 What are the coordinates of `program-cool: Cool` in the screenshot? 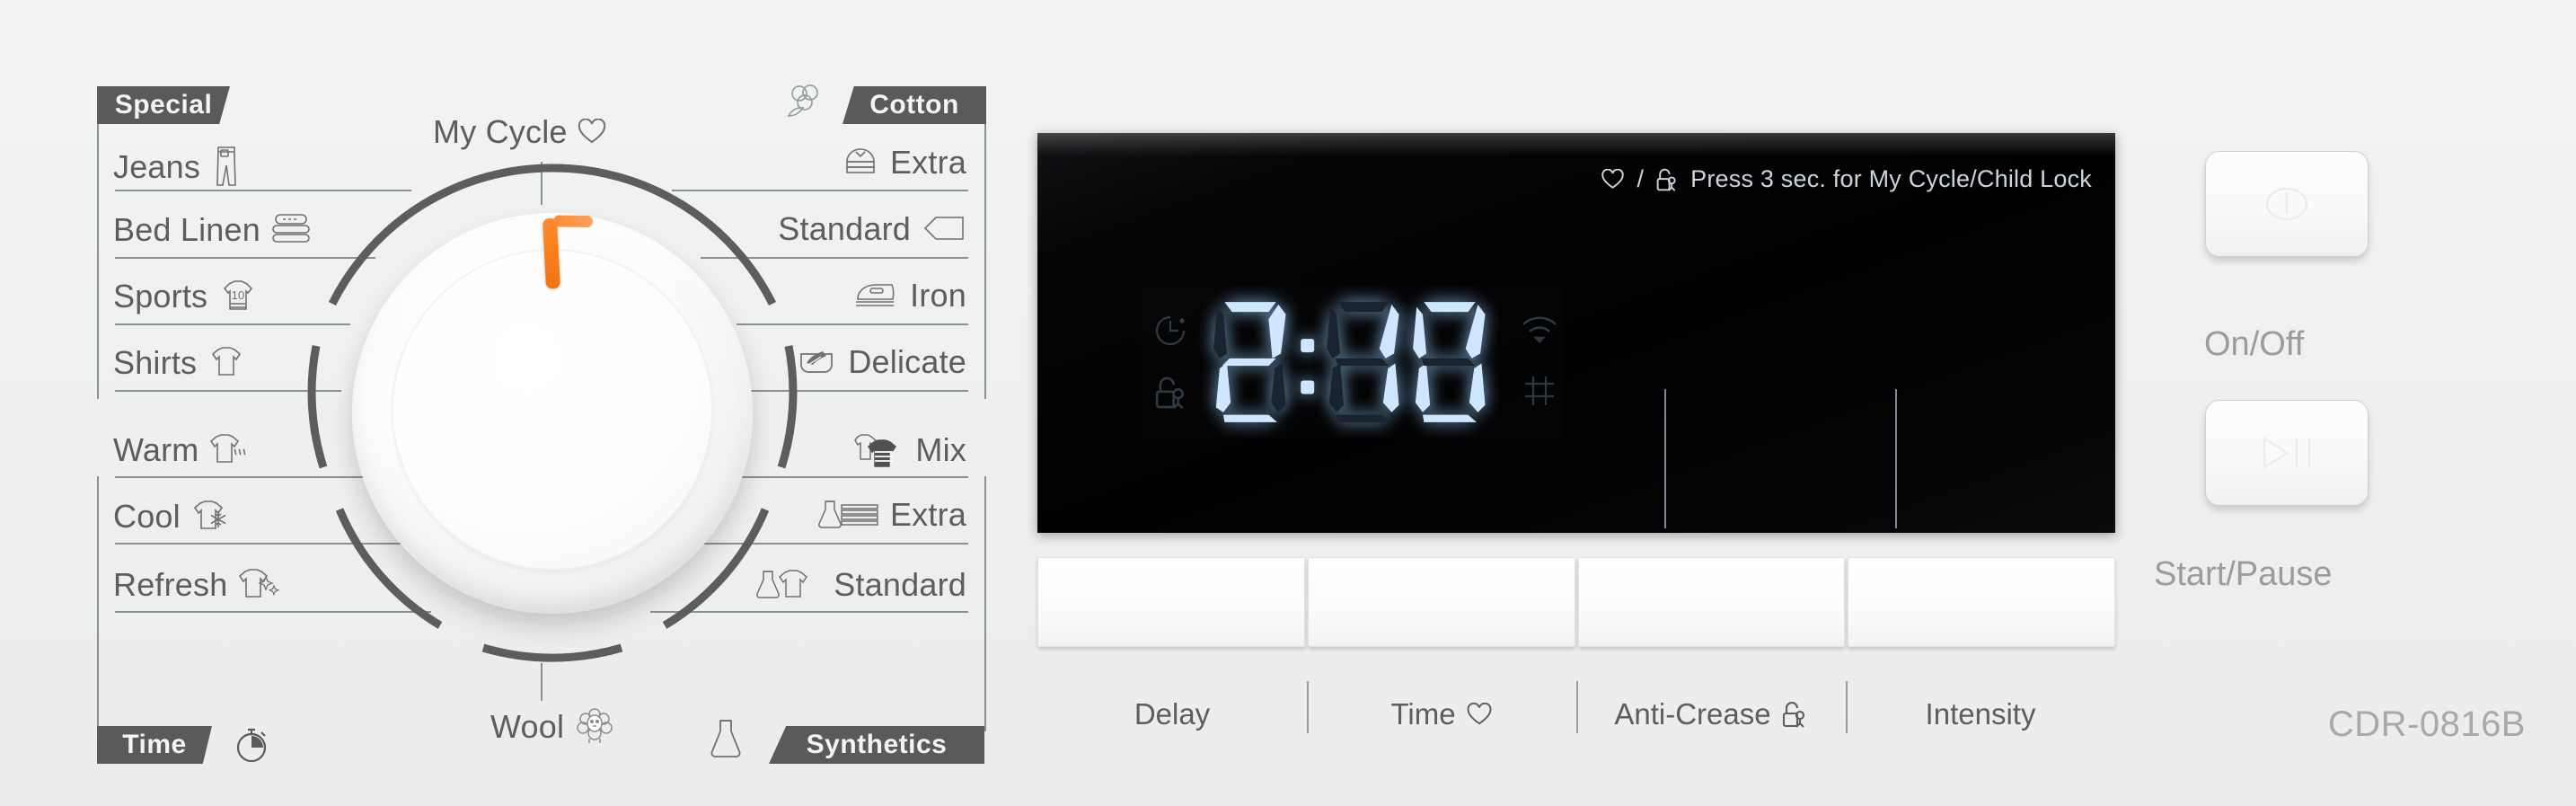 It's located at (174, 516).